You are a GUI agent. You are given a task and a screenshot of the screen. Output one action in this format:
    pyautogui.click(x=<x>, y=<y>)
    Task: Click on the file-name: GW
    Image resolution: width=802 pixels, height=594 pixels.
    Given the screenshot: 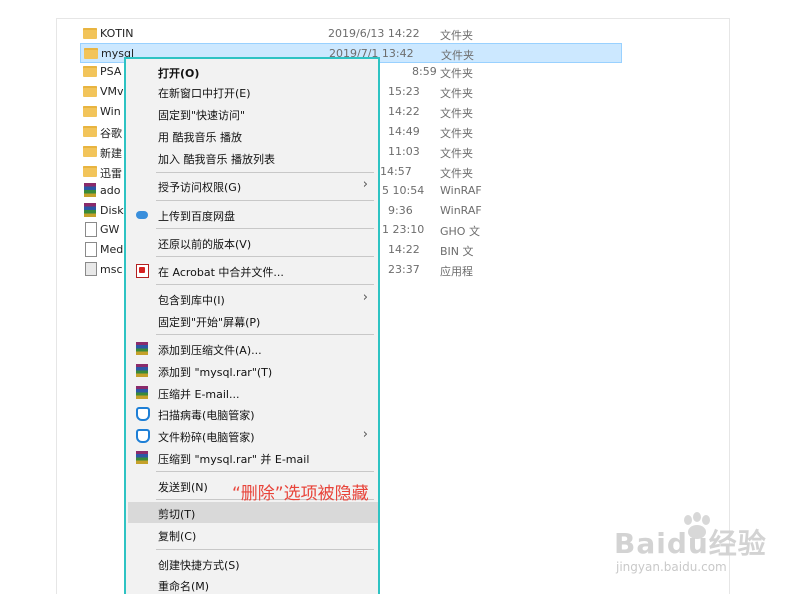 What is the action you would take?
    pyautogui.click(x=110, y=229)
    